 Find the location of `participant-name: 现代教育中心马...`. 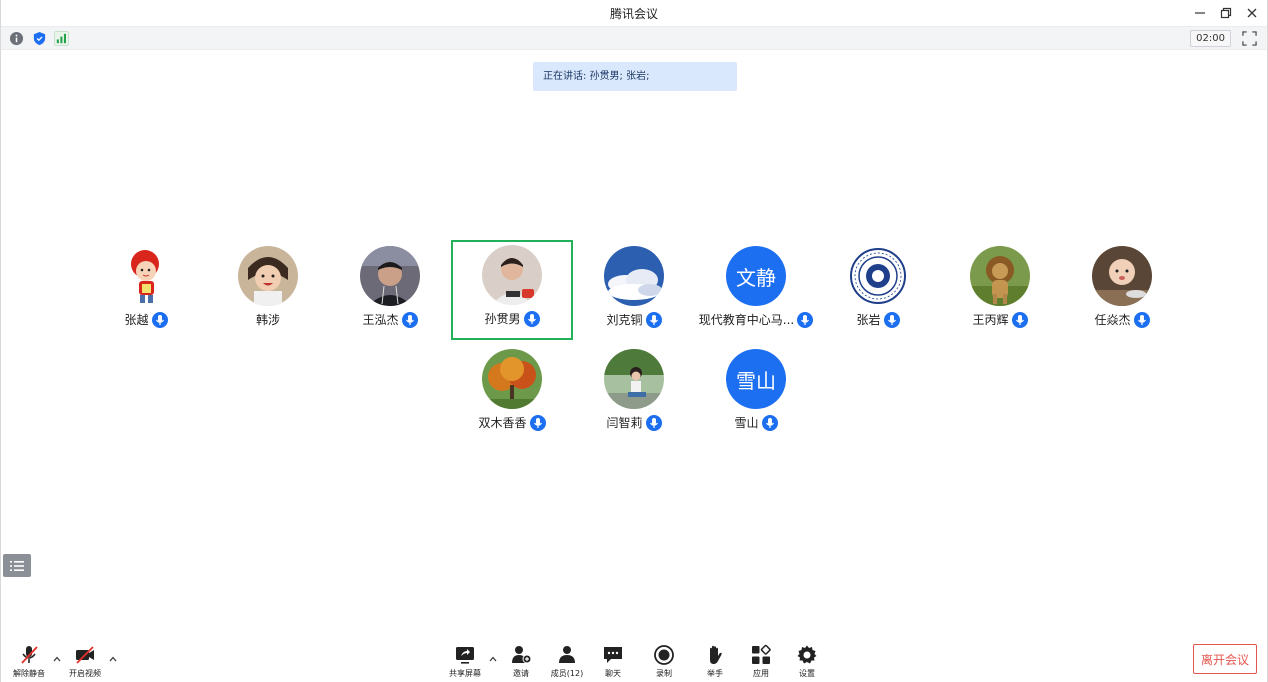

participant-name: 现代教育中心马... is located at coordinates (746, 320).